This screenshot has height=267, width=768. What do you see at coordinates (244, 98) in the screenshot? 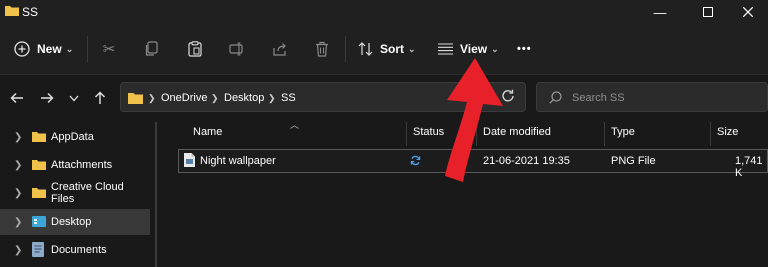
I see `breadcrumb-desktop: Desktop` at bounding box center [244, 98].